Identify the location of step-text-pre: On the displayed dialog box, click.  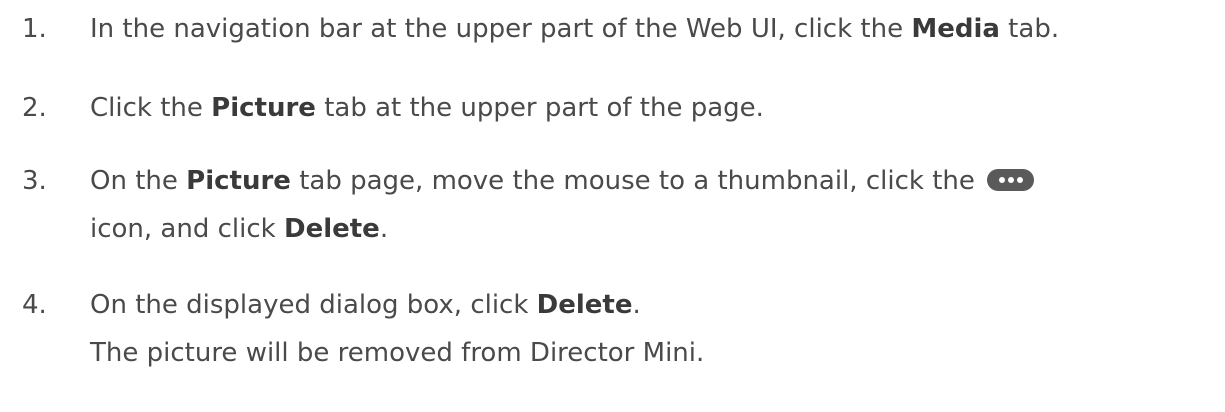
(313, 305).